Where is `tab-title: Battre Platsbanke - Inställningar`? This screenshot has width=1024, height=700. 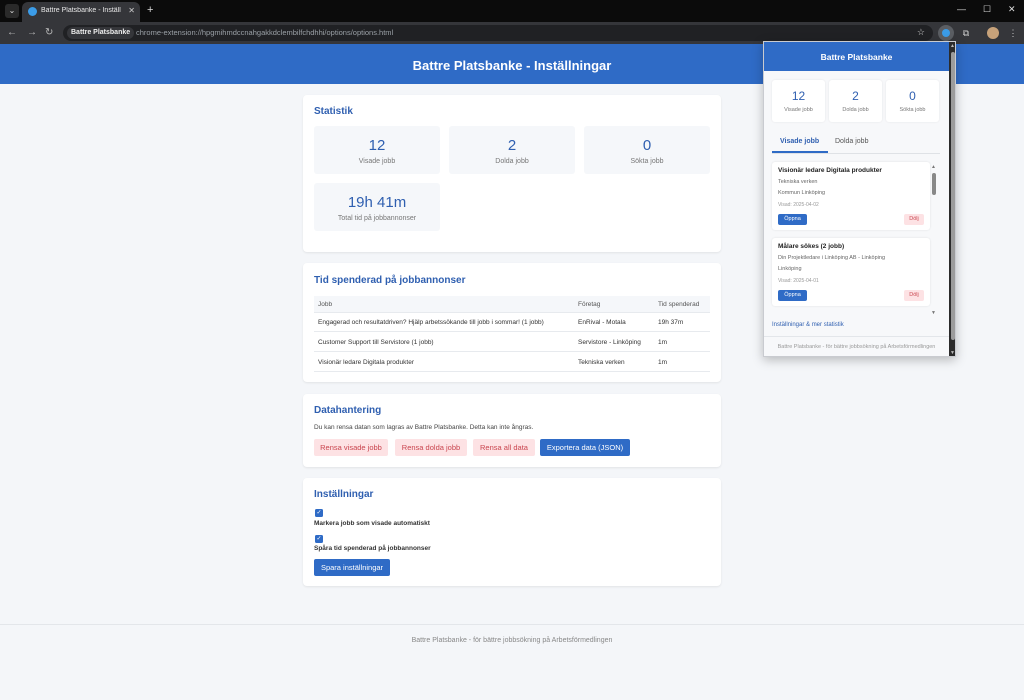
tab-title: Battre Platsbanke - Inställningar is located at coordinates (81, 10).